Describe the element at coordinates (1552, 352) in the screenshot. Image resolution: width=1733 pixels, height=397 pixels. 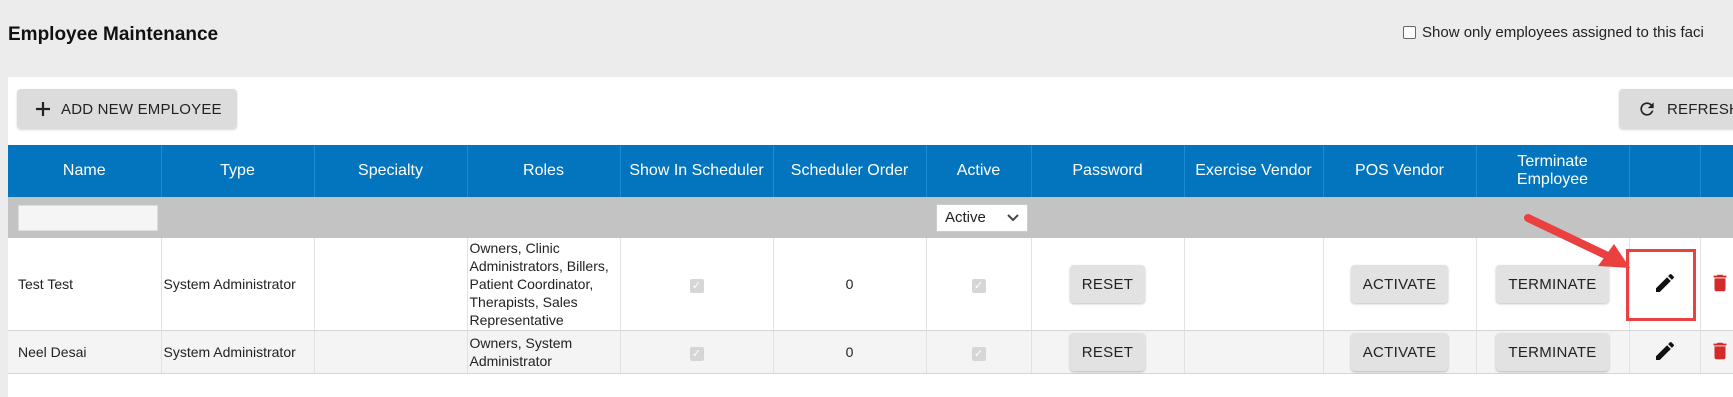
I see `terminate-button: TERMINATE` at that location.